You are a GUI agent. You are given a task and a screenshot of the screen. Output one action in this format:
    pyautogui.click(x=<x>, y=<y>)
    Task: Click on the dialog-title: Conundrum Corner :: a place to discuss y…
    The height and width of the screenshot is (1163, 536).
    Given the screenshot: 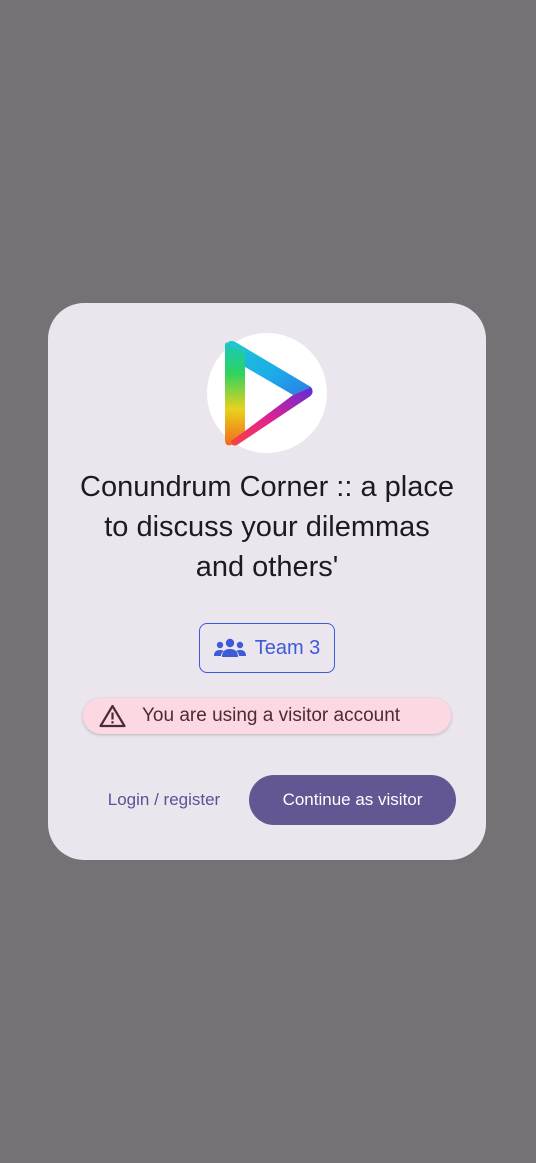 What is the action you would take?
    pyautogui.click(x=267, y=527)
    